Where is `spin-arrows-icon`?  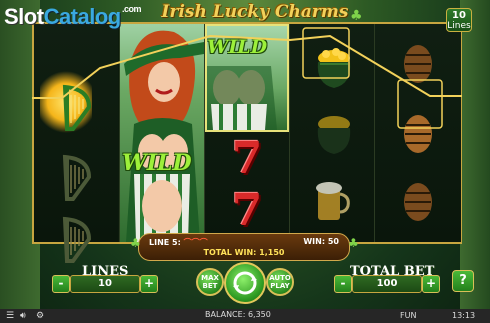 spin-arrows-icon is located at coordinates (245, 283).